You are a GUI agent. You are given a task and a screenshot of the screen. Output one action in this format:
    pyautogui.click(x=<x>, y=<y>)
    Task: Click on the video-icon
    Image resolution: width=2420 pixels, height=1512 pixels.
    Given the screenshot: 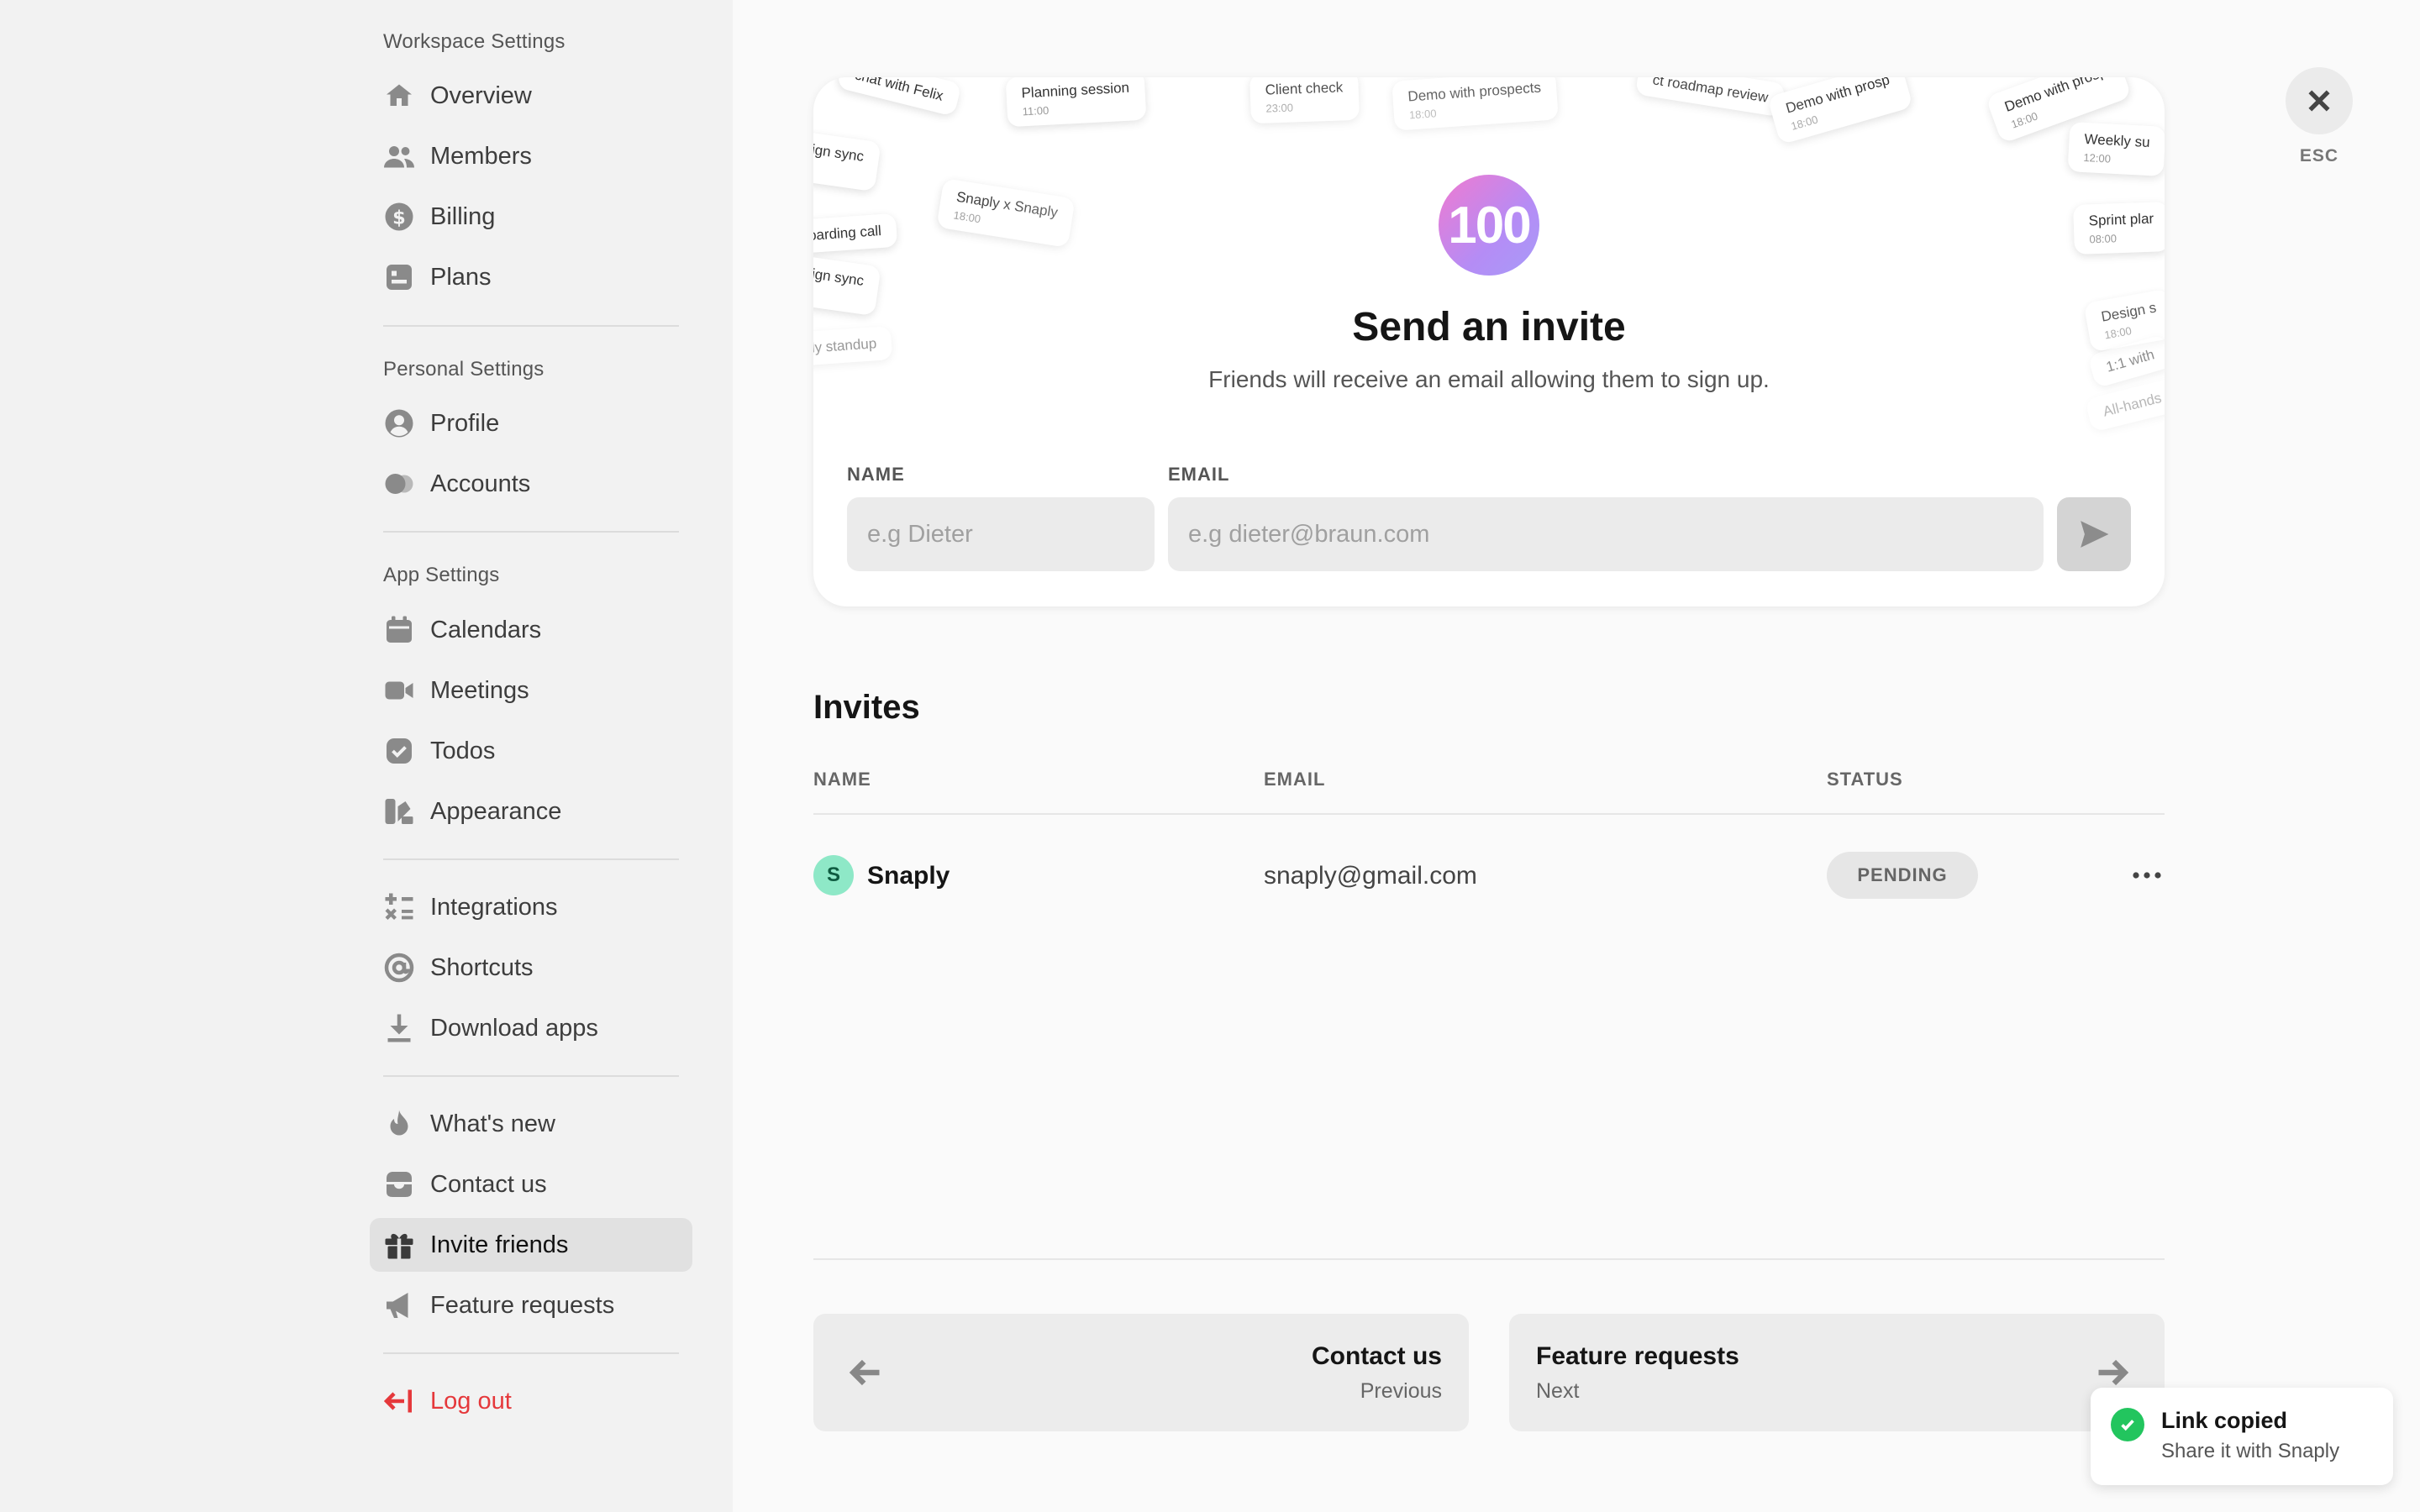 What is the action you would take?
    pyautogui.click(x=399, y=690)
    